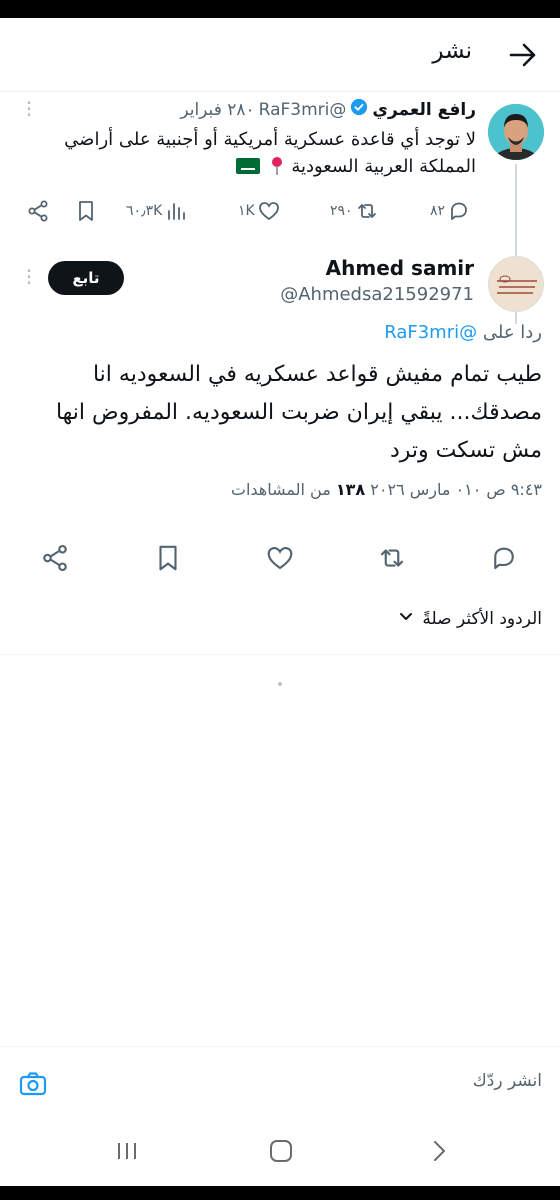  I want to click on author-handle: @RaF3mri, so click(303, 110).